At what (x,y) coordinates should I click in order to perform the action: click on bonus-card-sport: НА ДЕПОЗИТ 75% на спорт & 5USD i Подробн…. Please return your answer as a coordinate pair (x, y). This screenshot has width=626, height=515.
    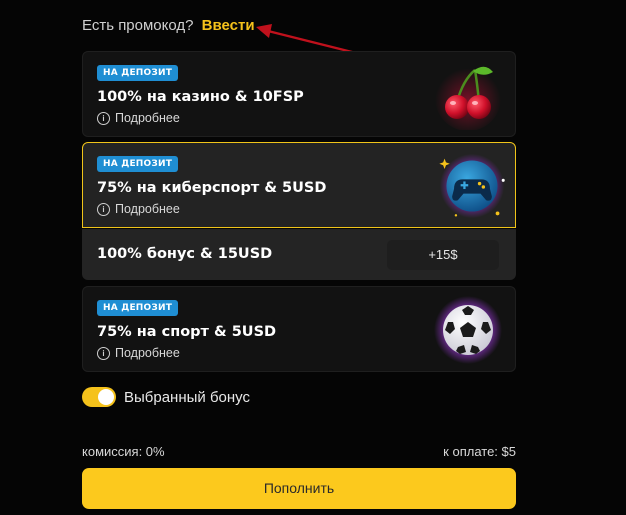
    Looking at the image, I should click on (299, 329).